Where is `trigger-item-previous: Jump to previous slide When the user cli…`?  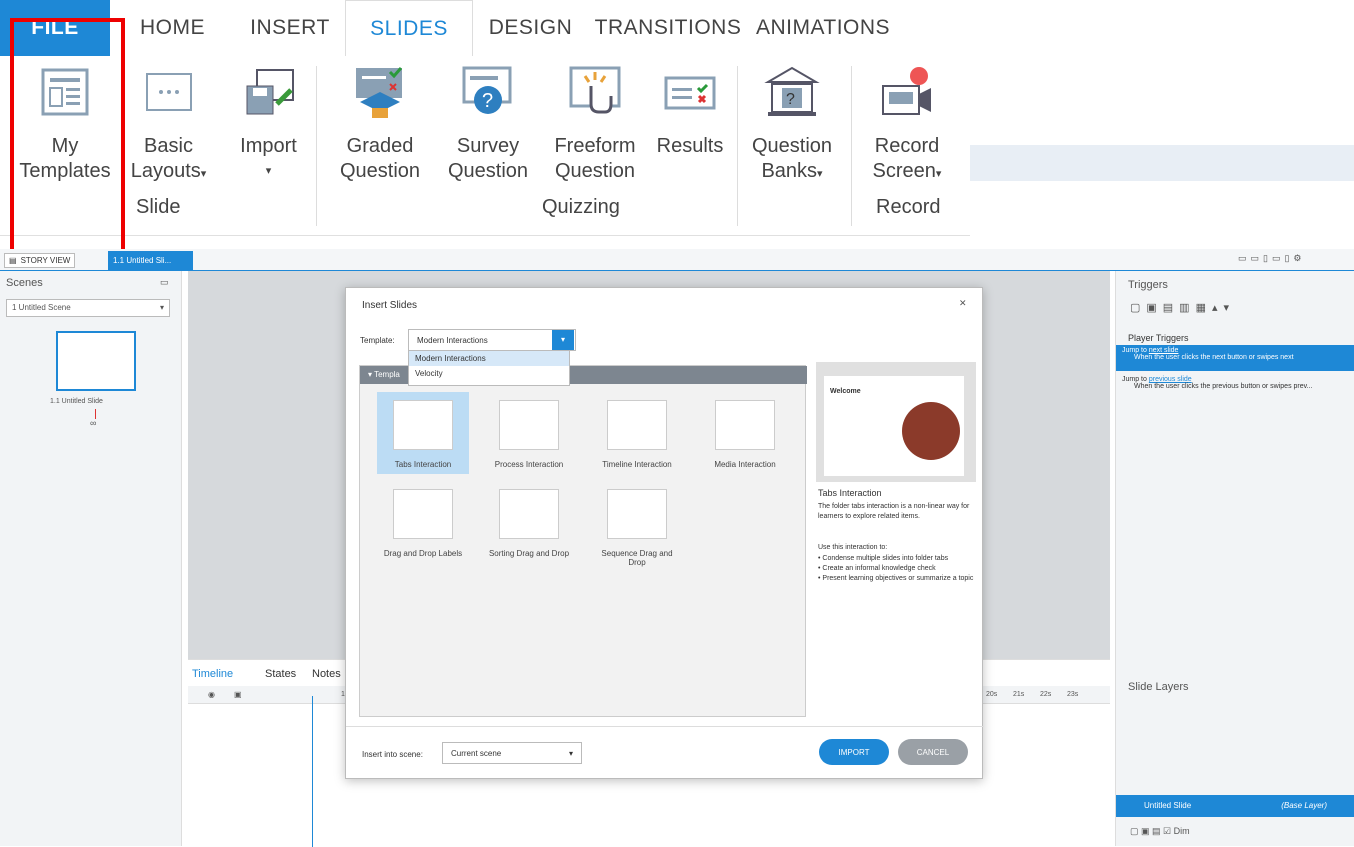
trigger-item-previous: Jump to previous slide When the user cli… is located at coordinates (1235, 387).